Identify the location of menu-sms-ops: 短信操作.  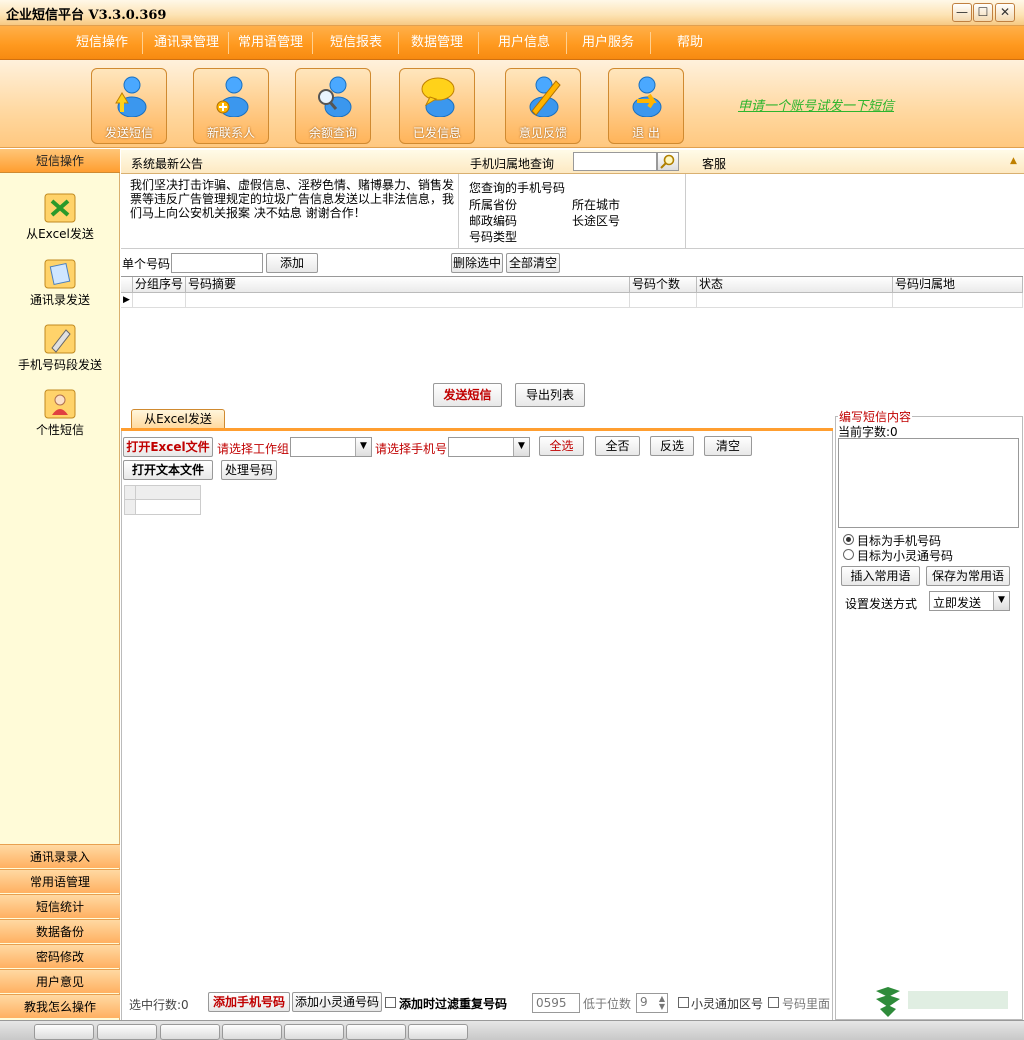
(102, 43).